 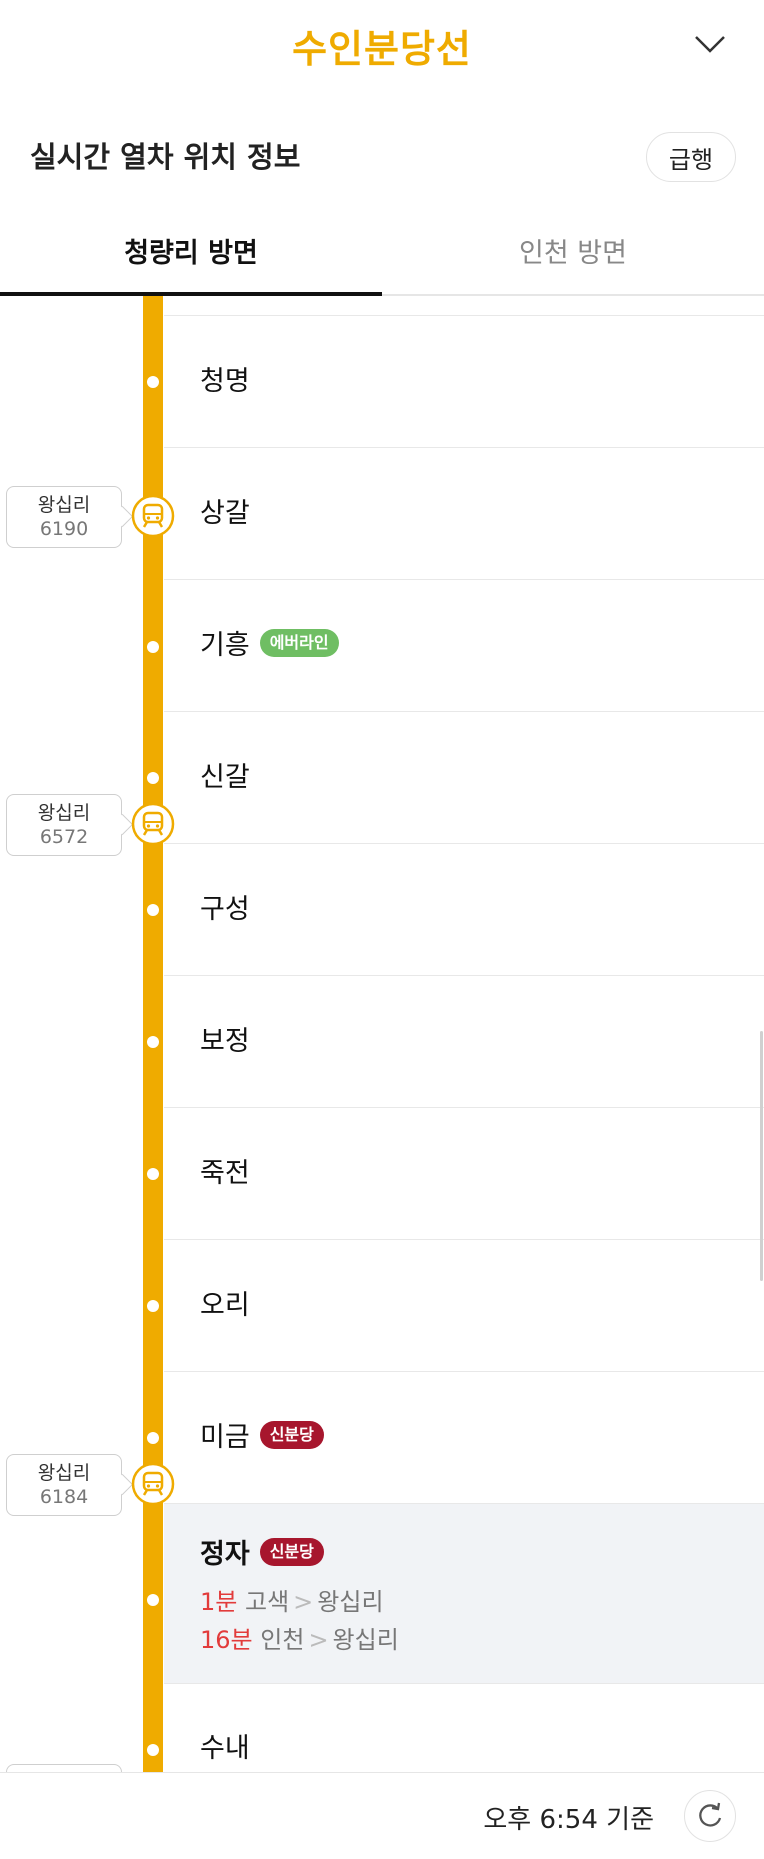 What do you see at coordinates (225, 1173) in the screenshot?
I see `station-name: 죽전` at bounding box center [225, 1173].